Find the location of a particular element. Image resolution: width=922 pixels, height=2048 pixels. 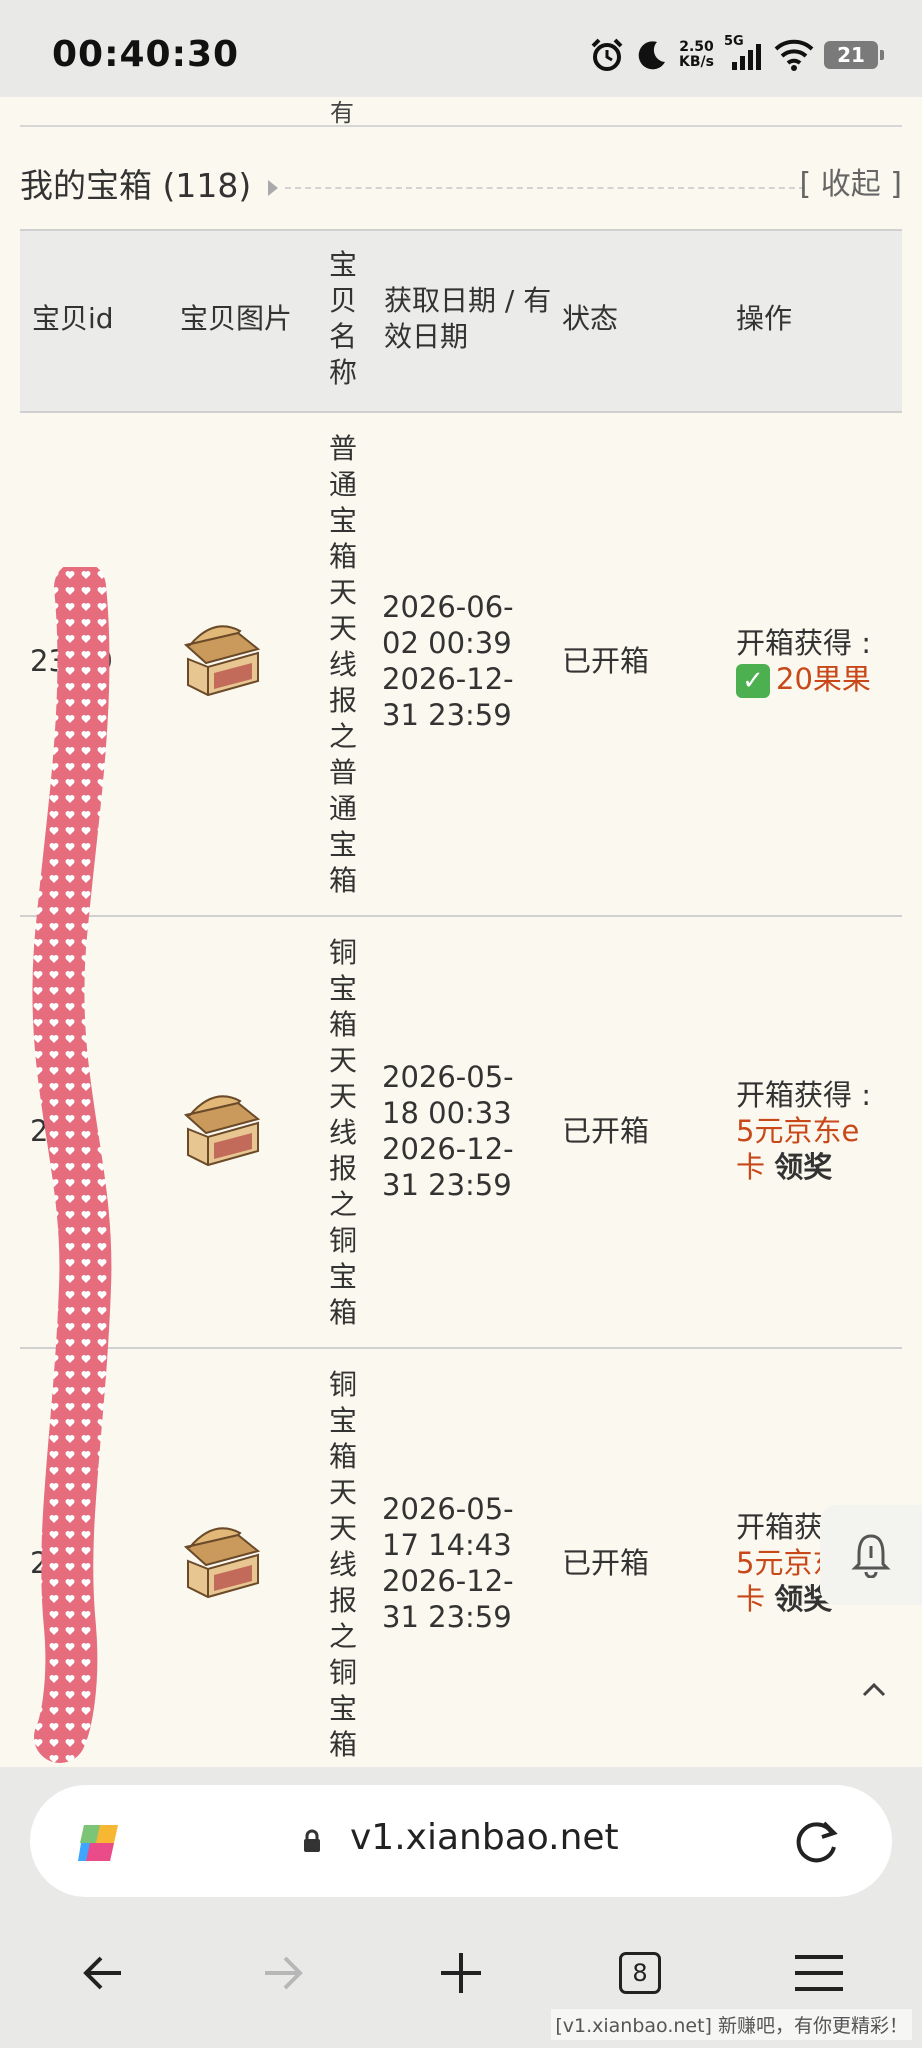

alarm-icon is located at coordinates (607, 54).